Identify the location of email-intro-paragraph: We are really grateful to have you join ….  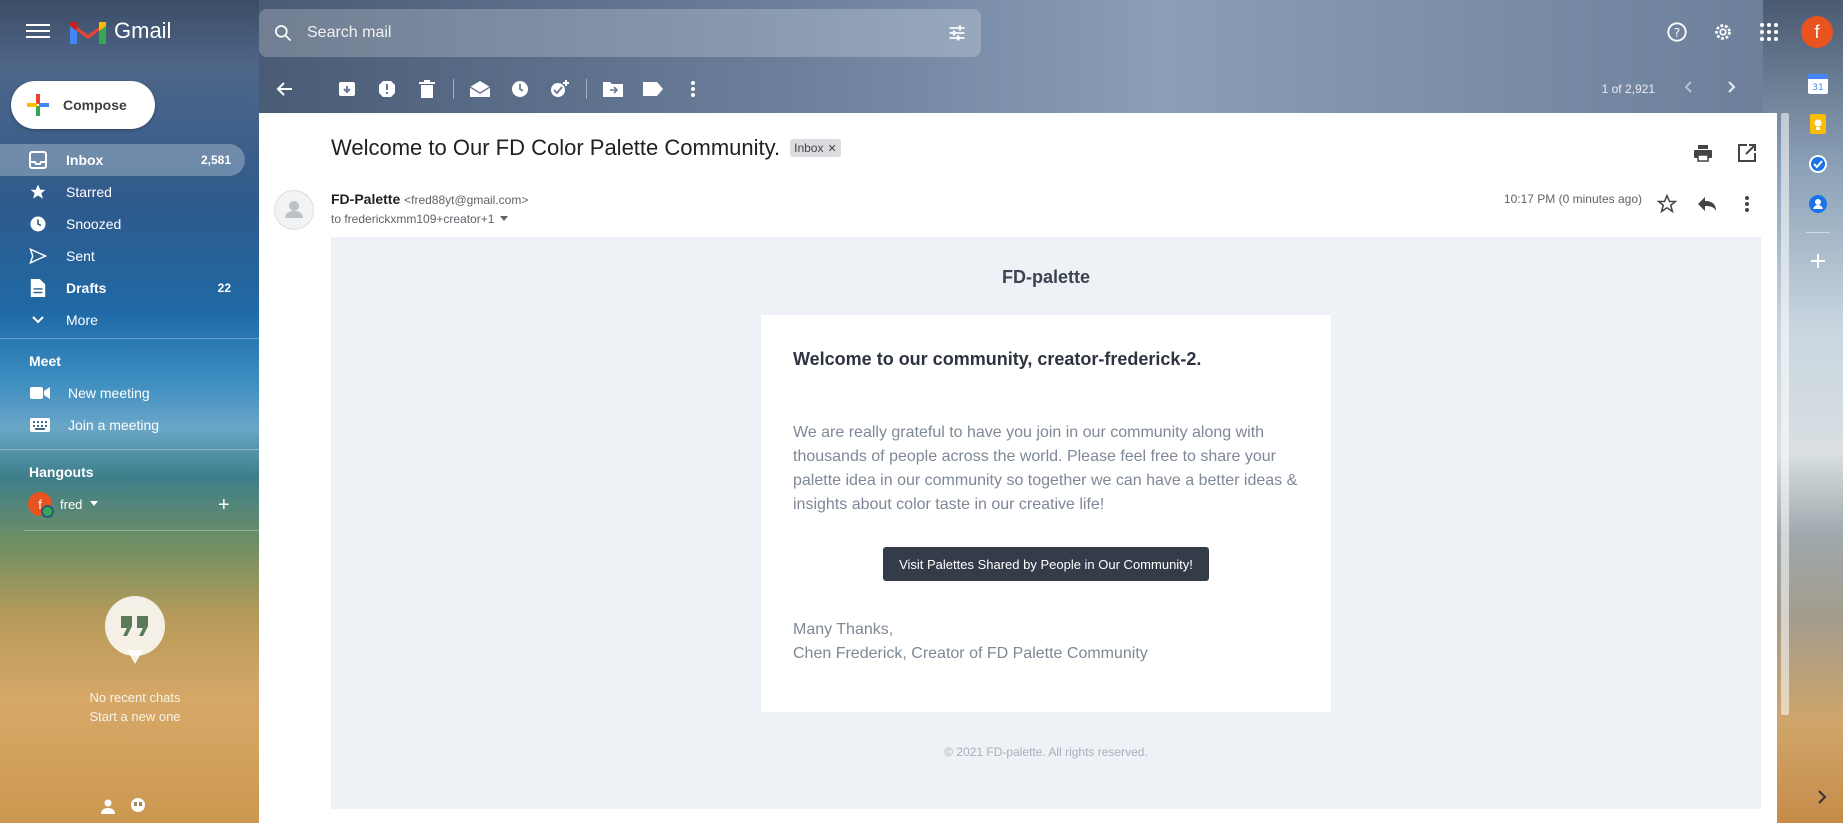
(1045, 468).